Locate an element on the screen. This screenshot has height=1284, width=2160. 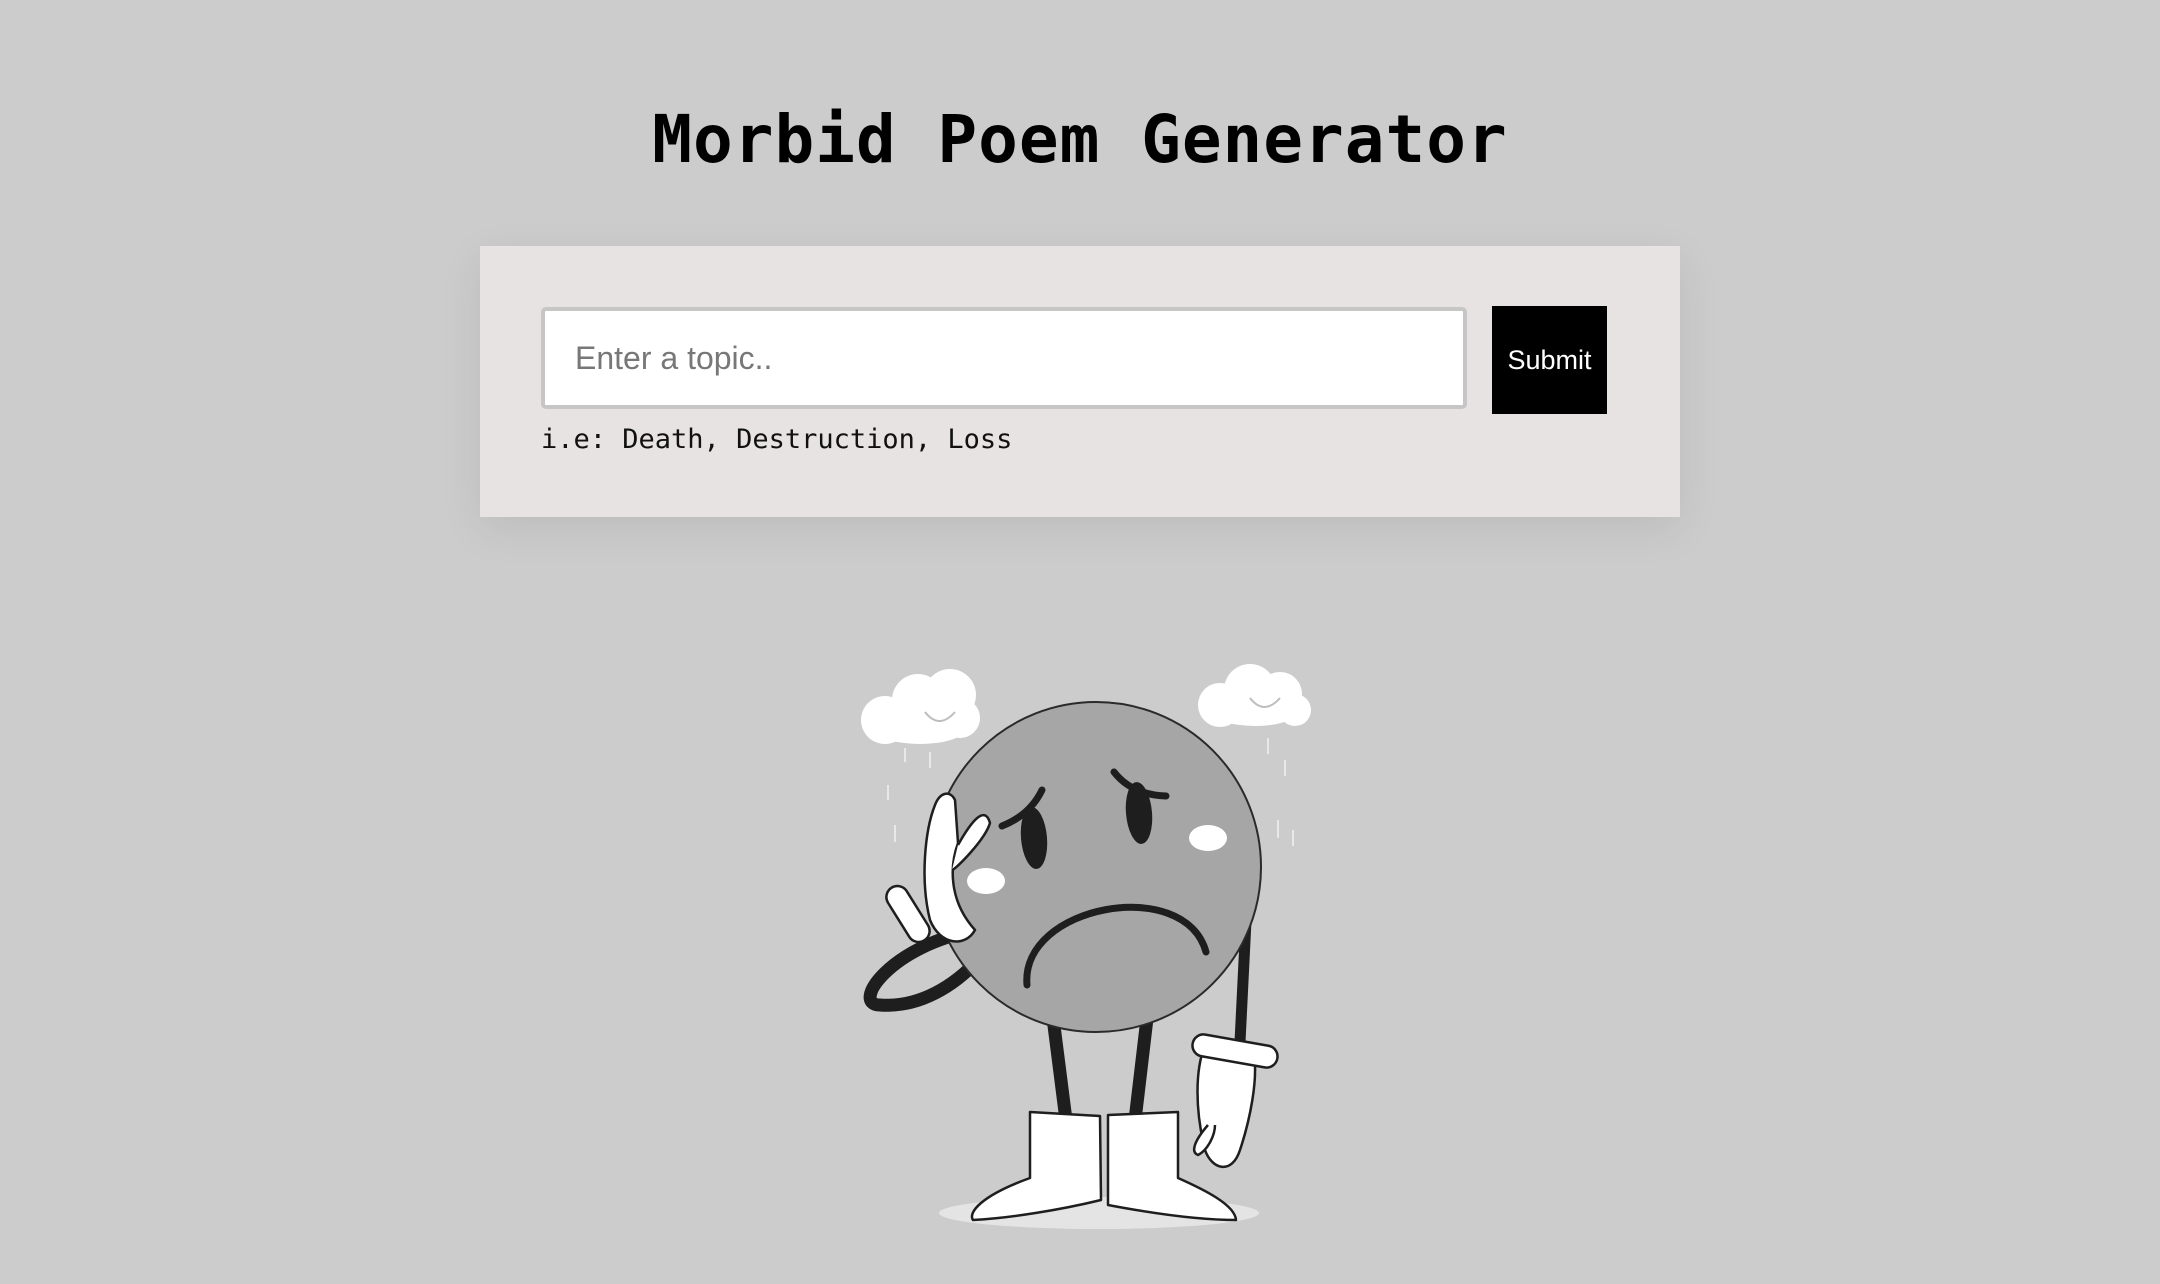
topic-input is located at coordinates (1004, 358).